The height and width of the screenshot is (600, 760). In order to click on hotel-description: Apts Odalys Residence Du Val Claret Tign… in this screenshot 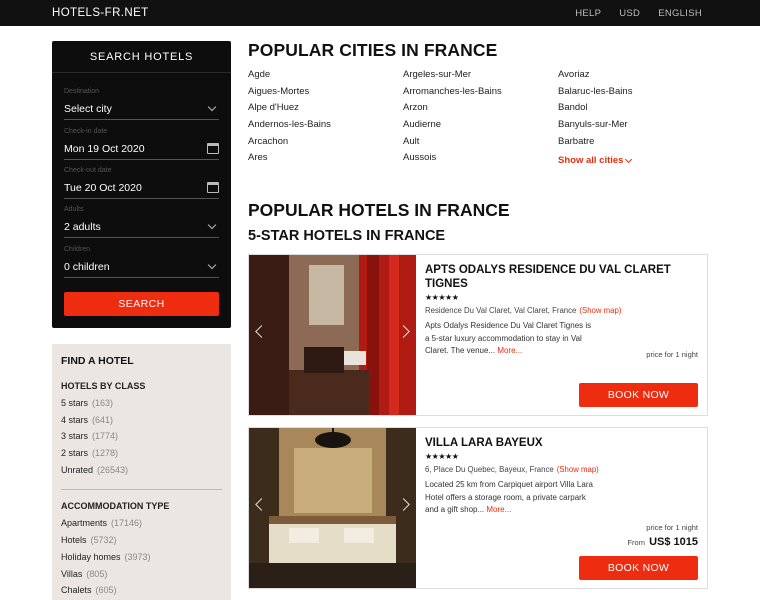, I will do `click(508, 338)`.